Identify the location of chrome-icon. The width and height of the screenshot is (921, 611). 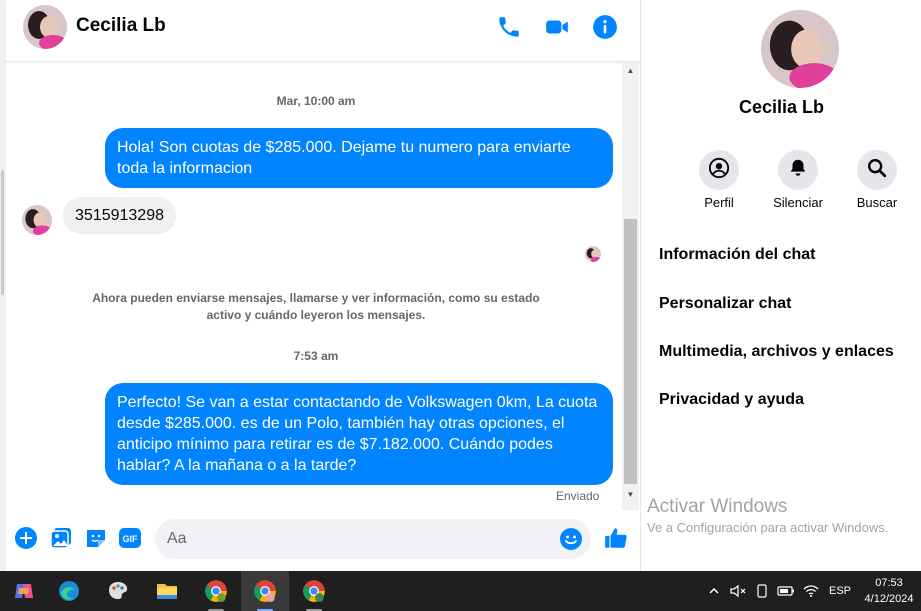
(216, 591).